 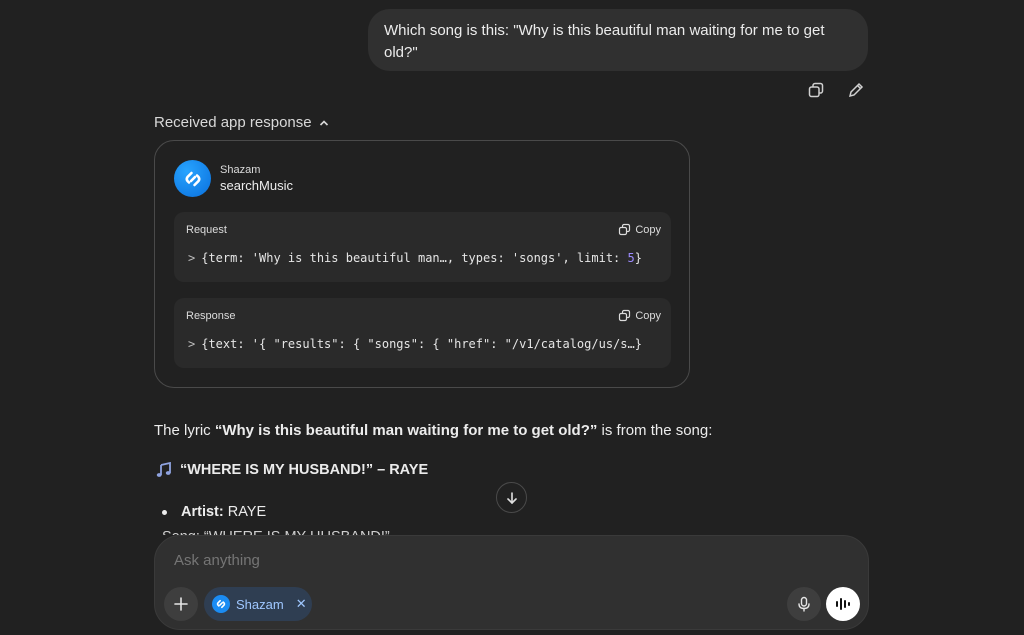 I want to click on request-code-suffix: }, so click(x=638, y=258).